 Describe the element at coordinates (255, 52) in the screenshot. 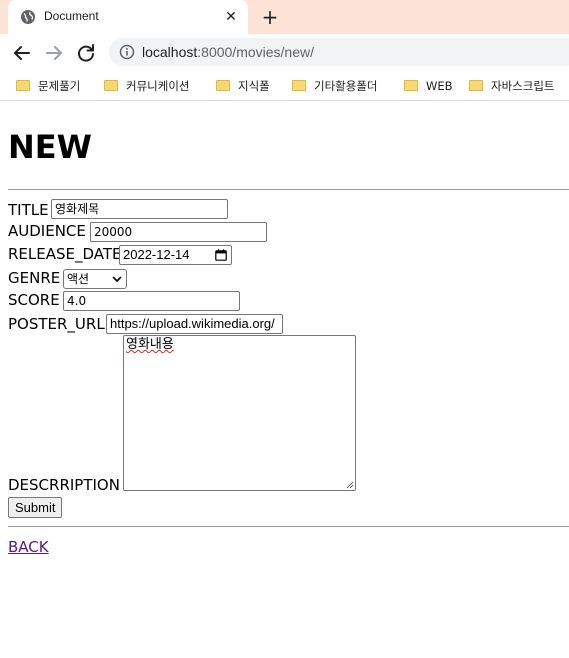

I see `url-path: :8000/movies/new/` at that location.